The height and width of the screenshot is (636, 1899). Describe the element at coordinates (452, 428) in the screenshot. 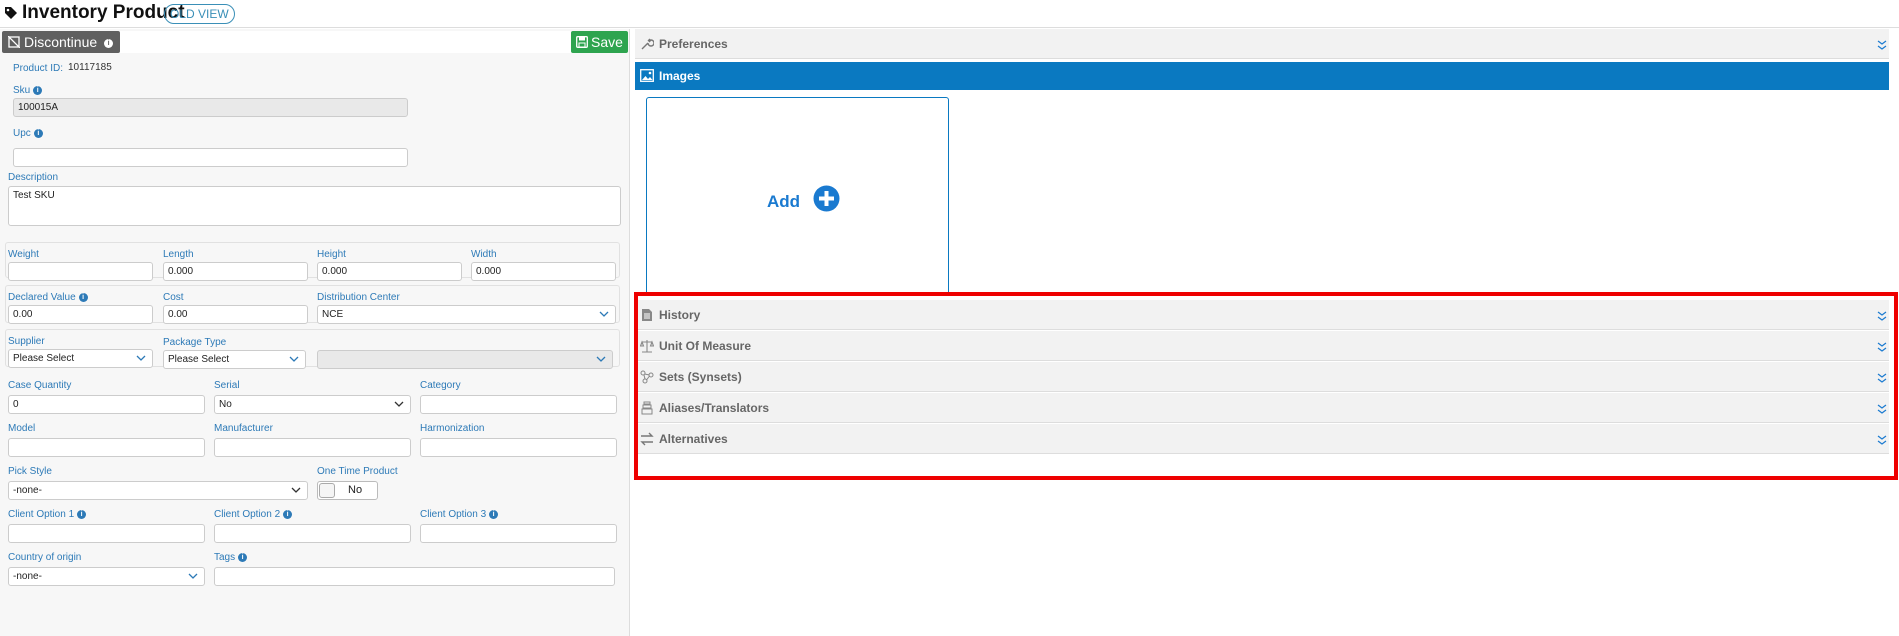

I see `harmonization-label: Harmonization` at that location.